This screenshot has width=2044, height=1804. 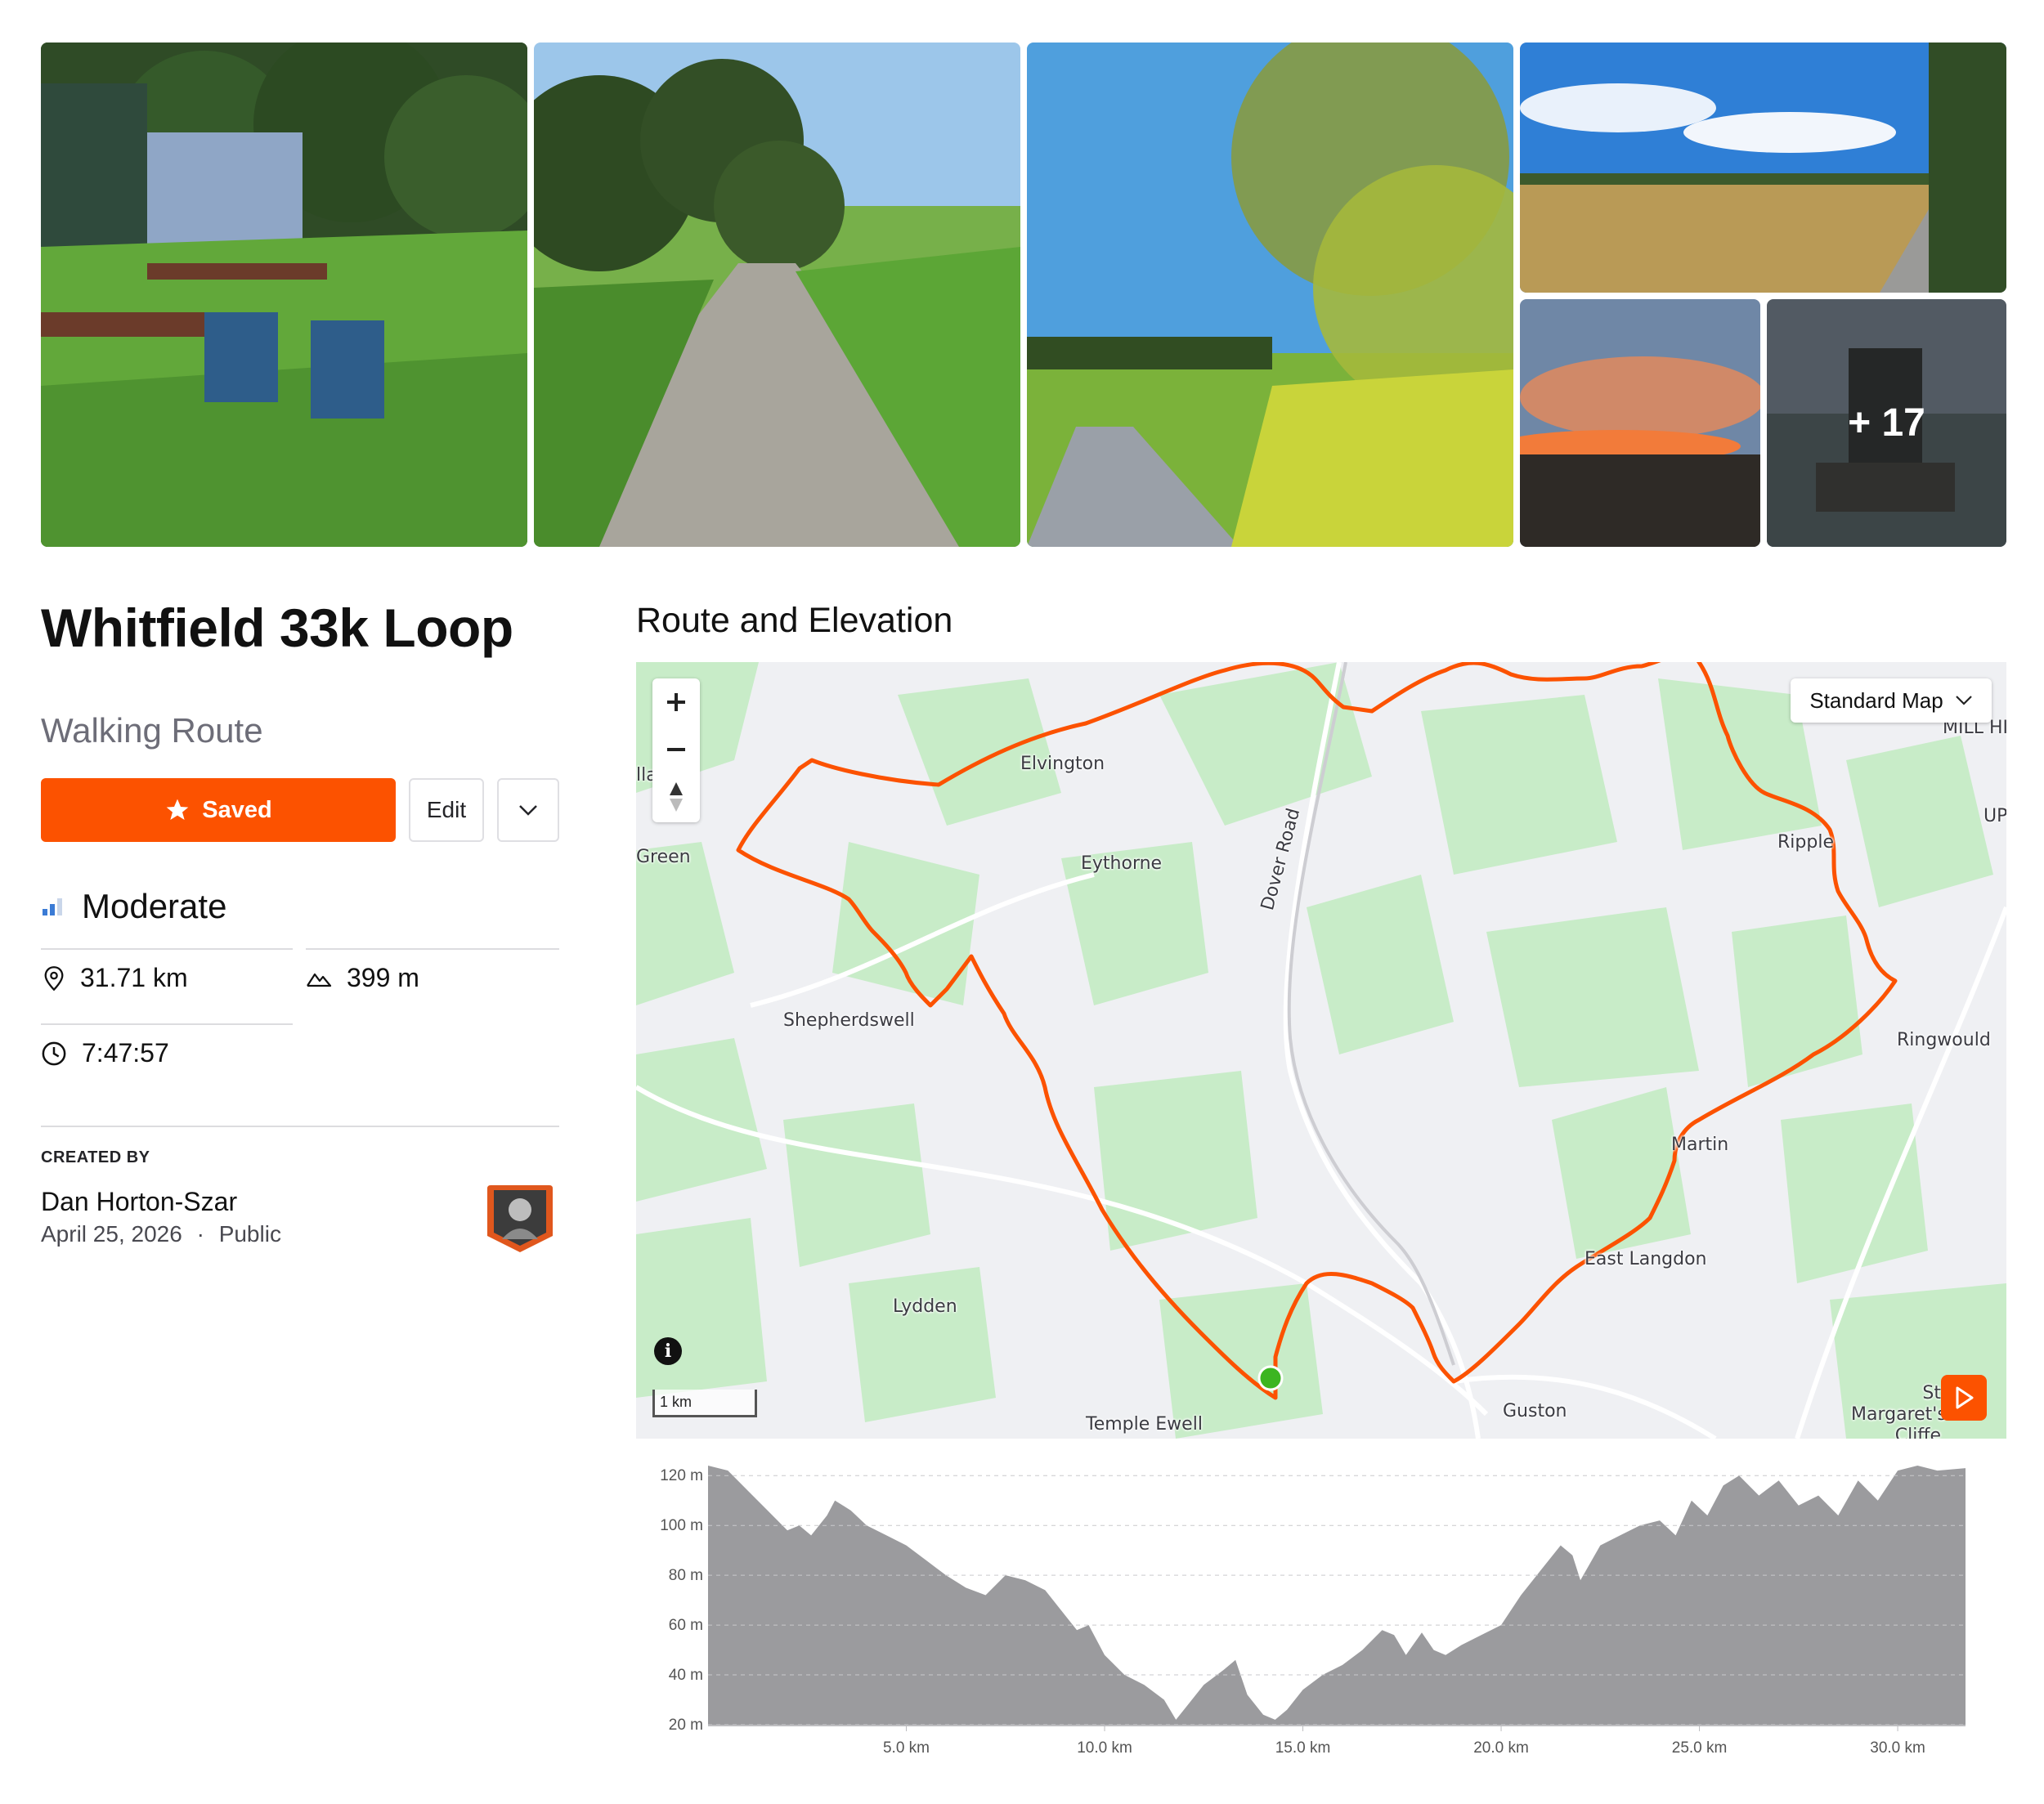 What do you see at coordinates (1063, 764) in the screenshot?
I see `place-label: Elvington` at bounding box center [1063, 764].